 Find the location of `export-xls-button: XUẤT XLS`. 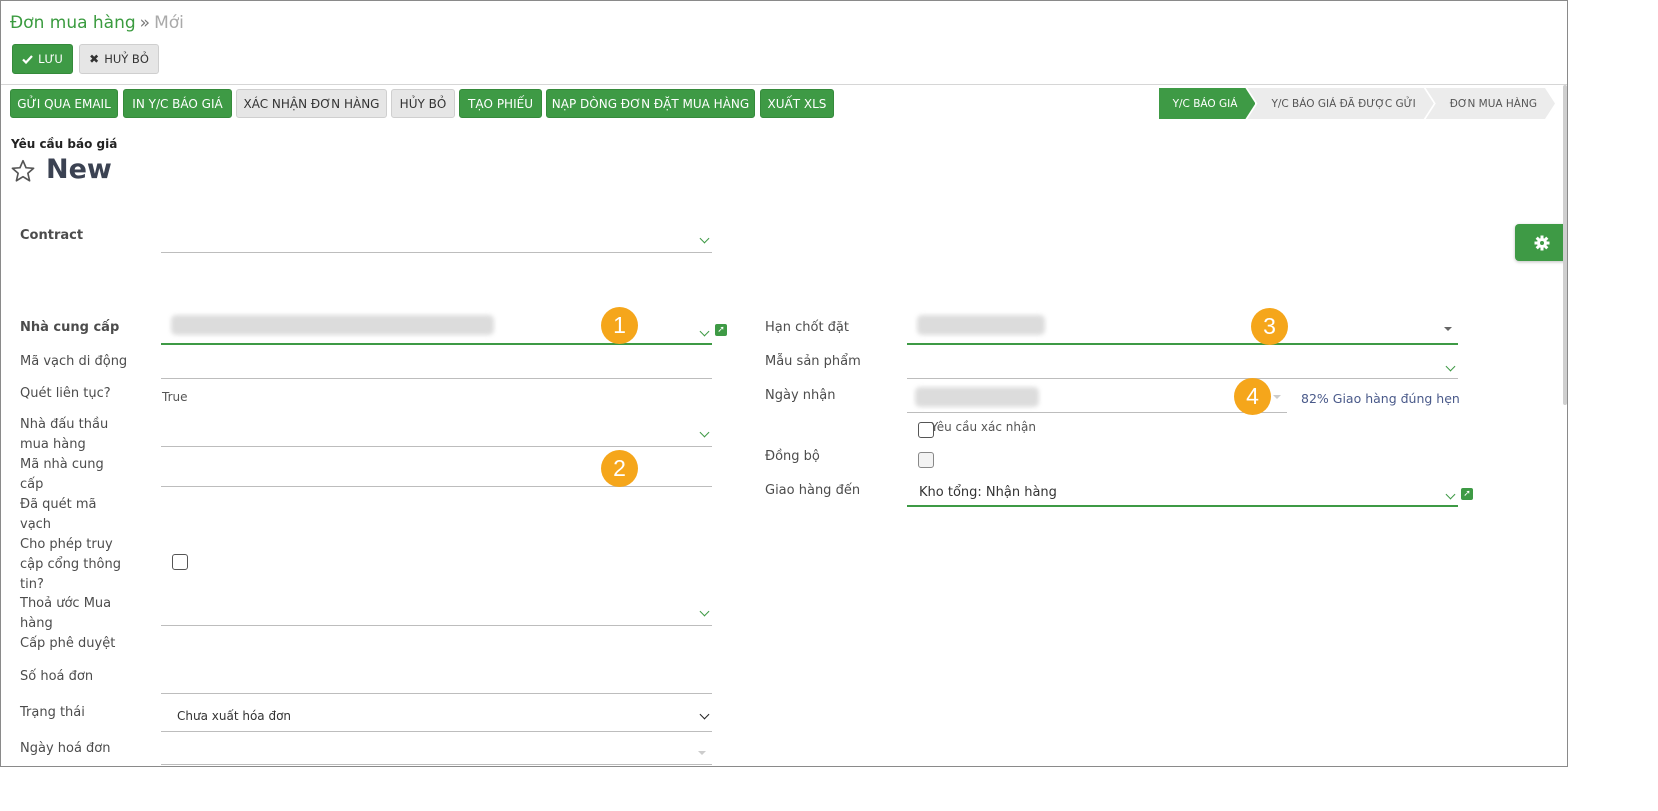

export-xls-button: XUẤT XLS is located at coordinates (797, 103).